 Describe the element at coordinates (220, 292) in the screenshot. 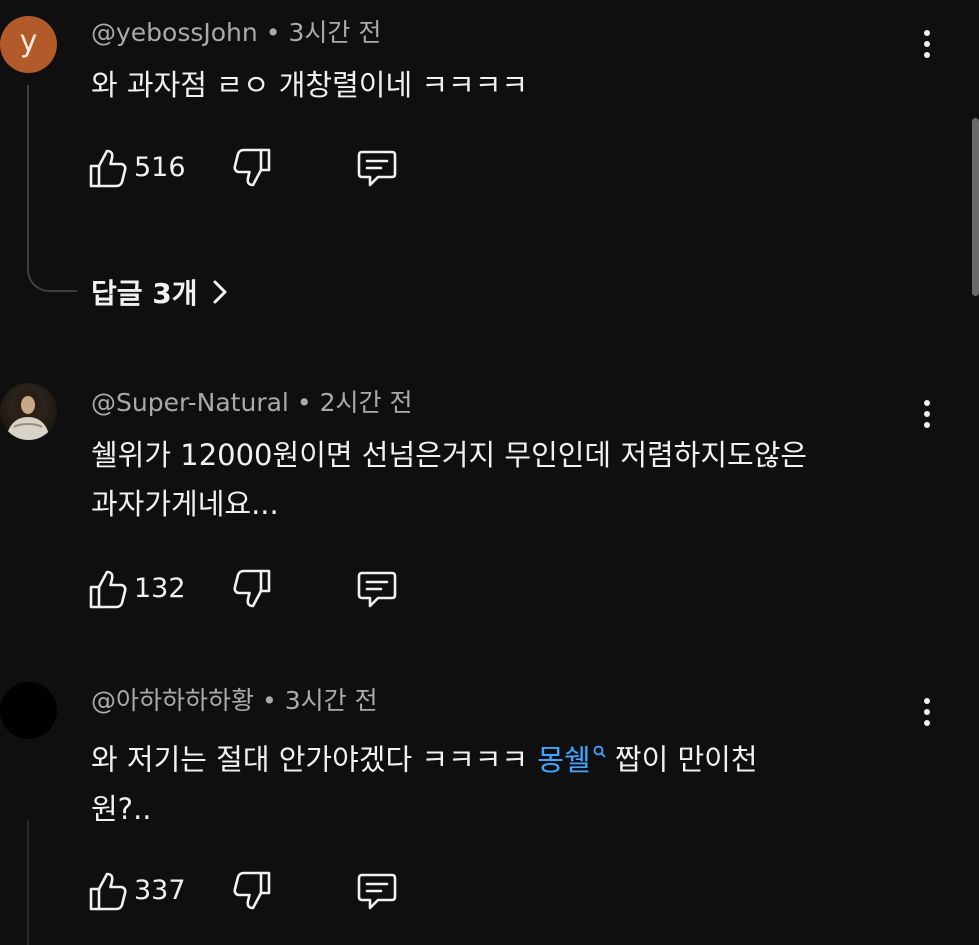

I see `chevron-right-icon` at that location.